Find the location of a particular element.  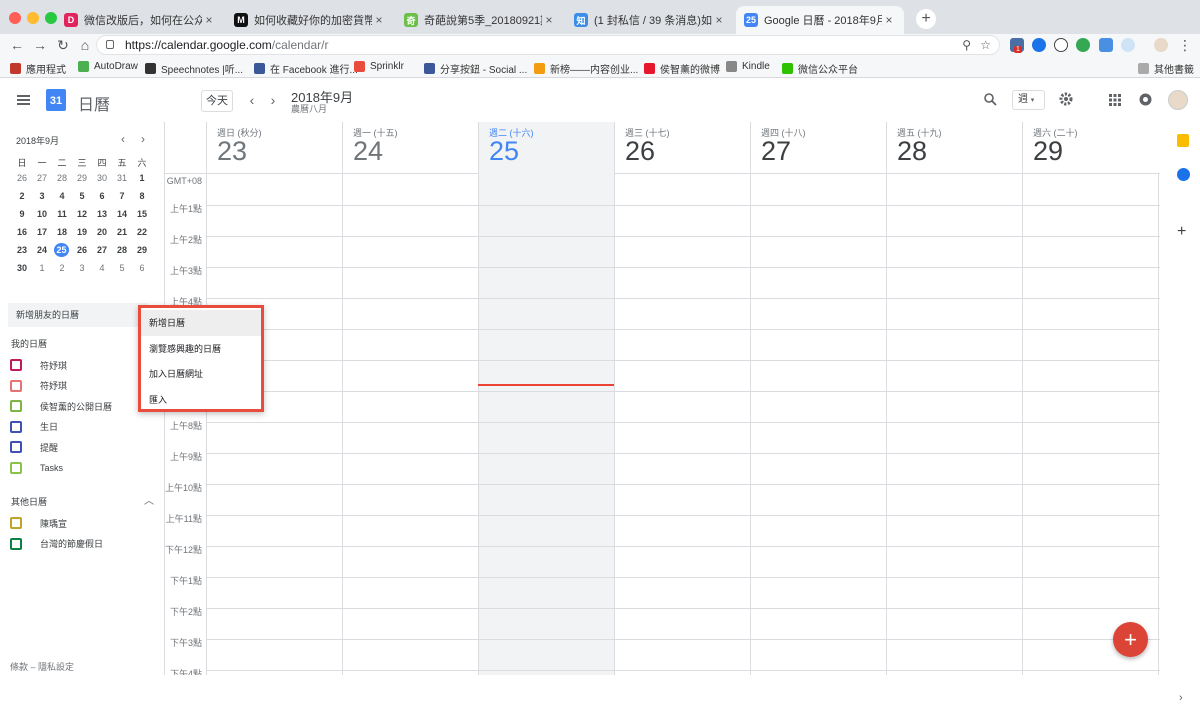

calendar-list-item: 侯智薰的公開日曆 is located at coordinates (61, 406).